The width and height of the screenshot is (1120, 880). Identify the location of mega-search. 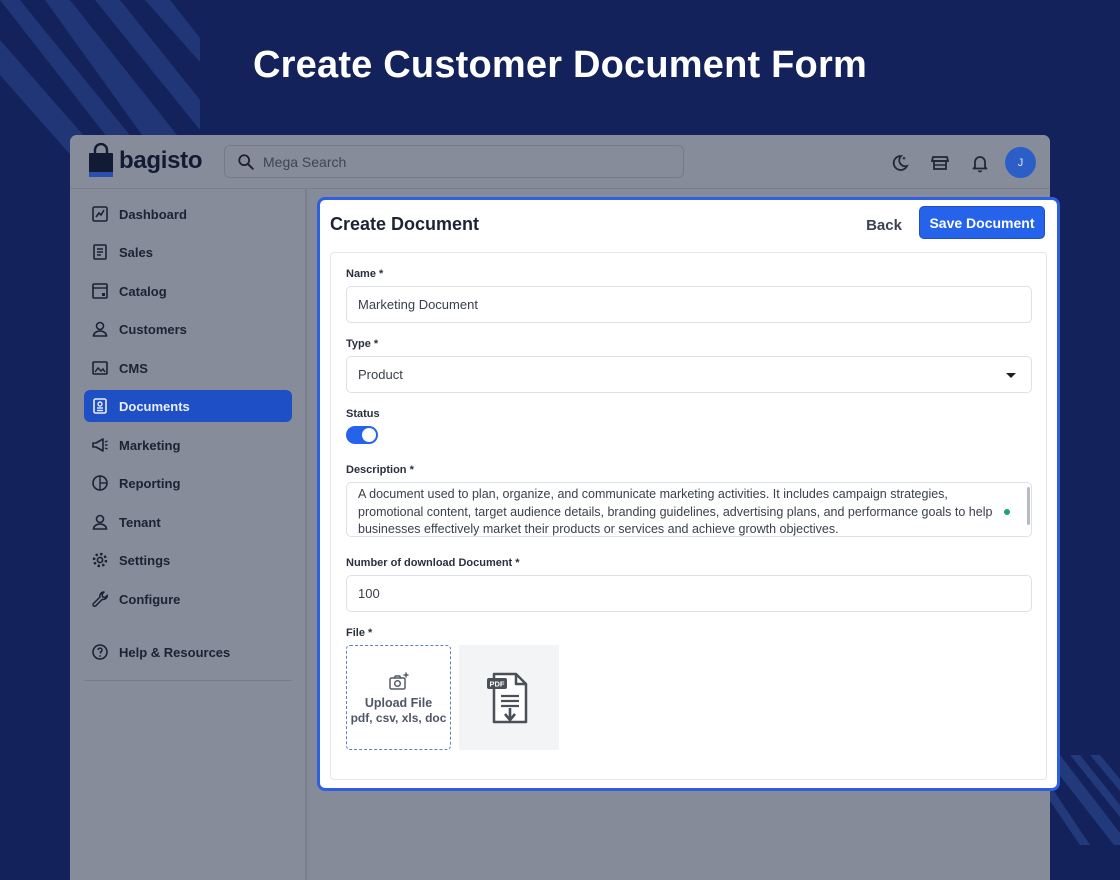
(454, 161).